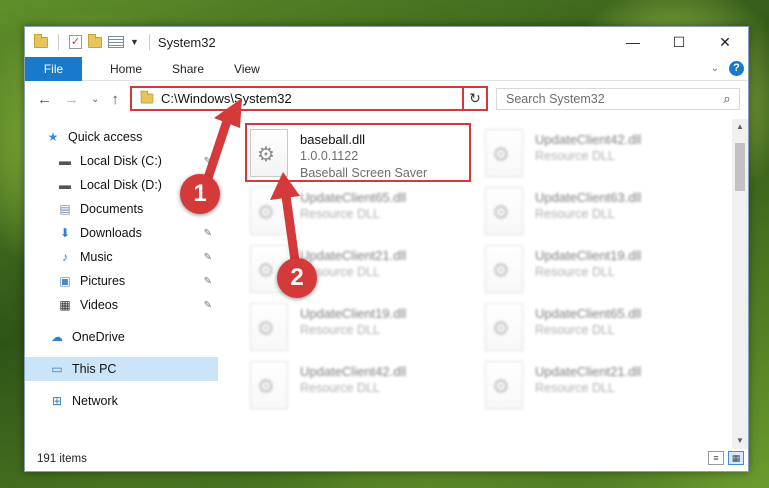  What do you see at coordinates (250, 185) in the screenshot?
I see `tutorial-arrows` at bounding box center [250, 185].